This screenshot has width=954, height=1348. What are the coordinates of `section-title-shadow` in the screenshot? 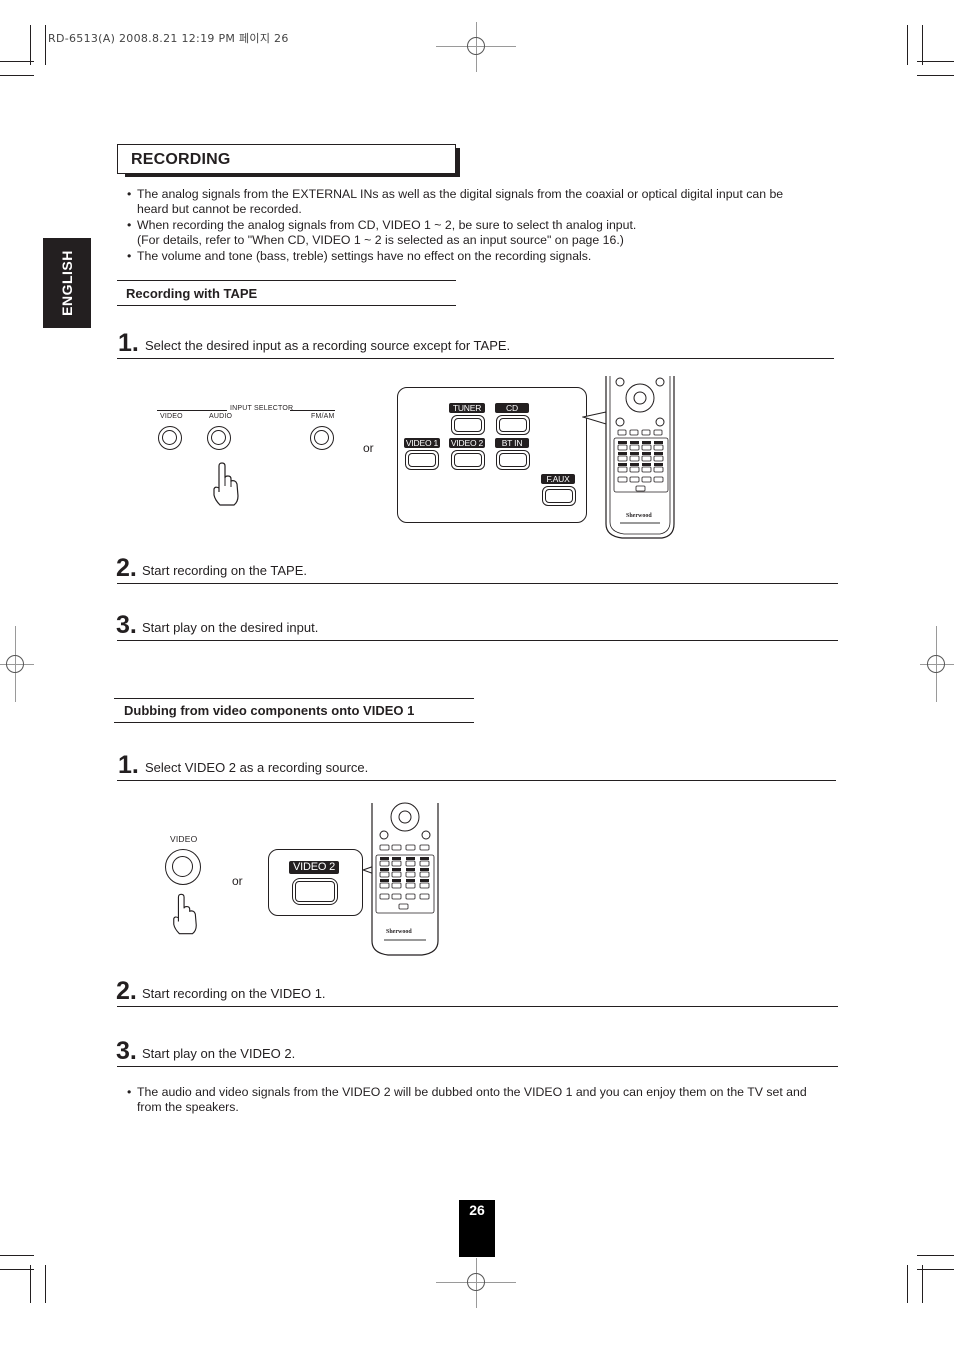 It's located at (458, 162).